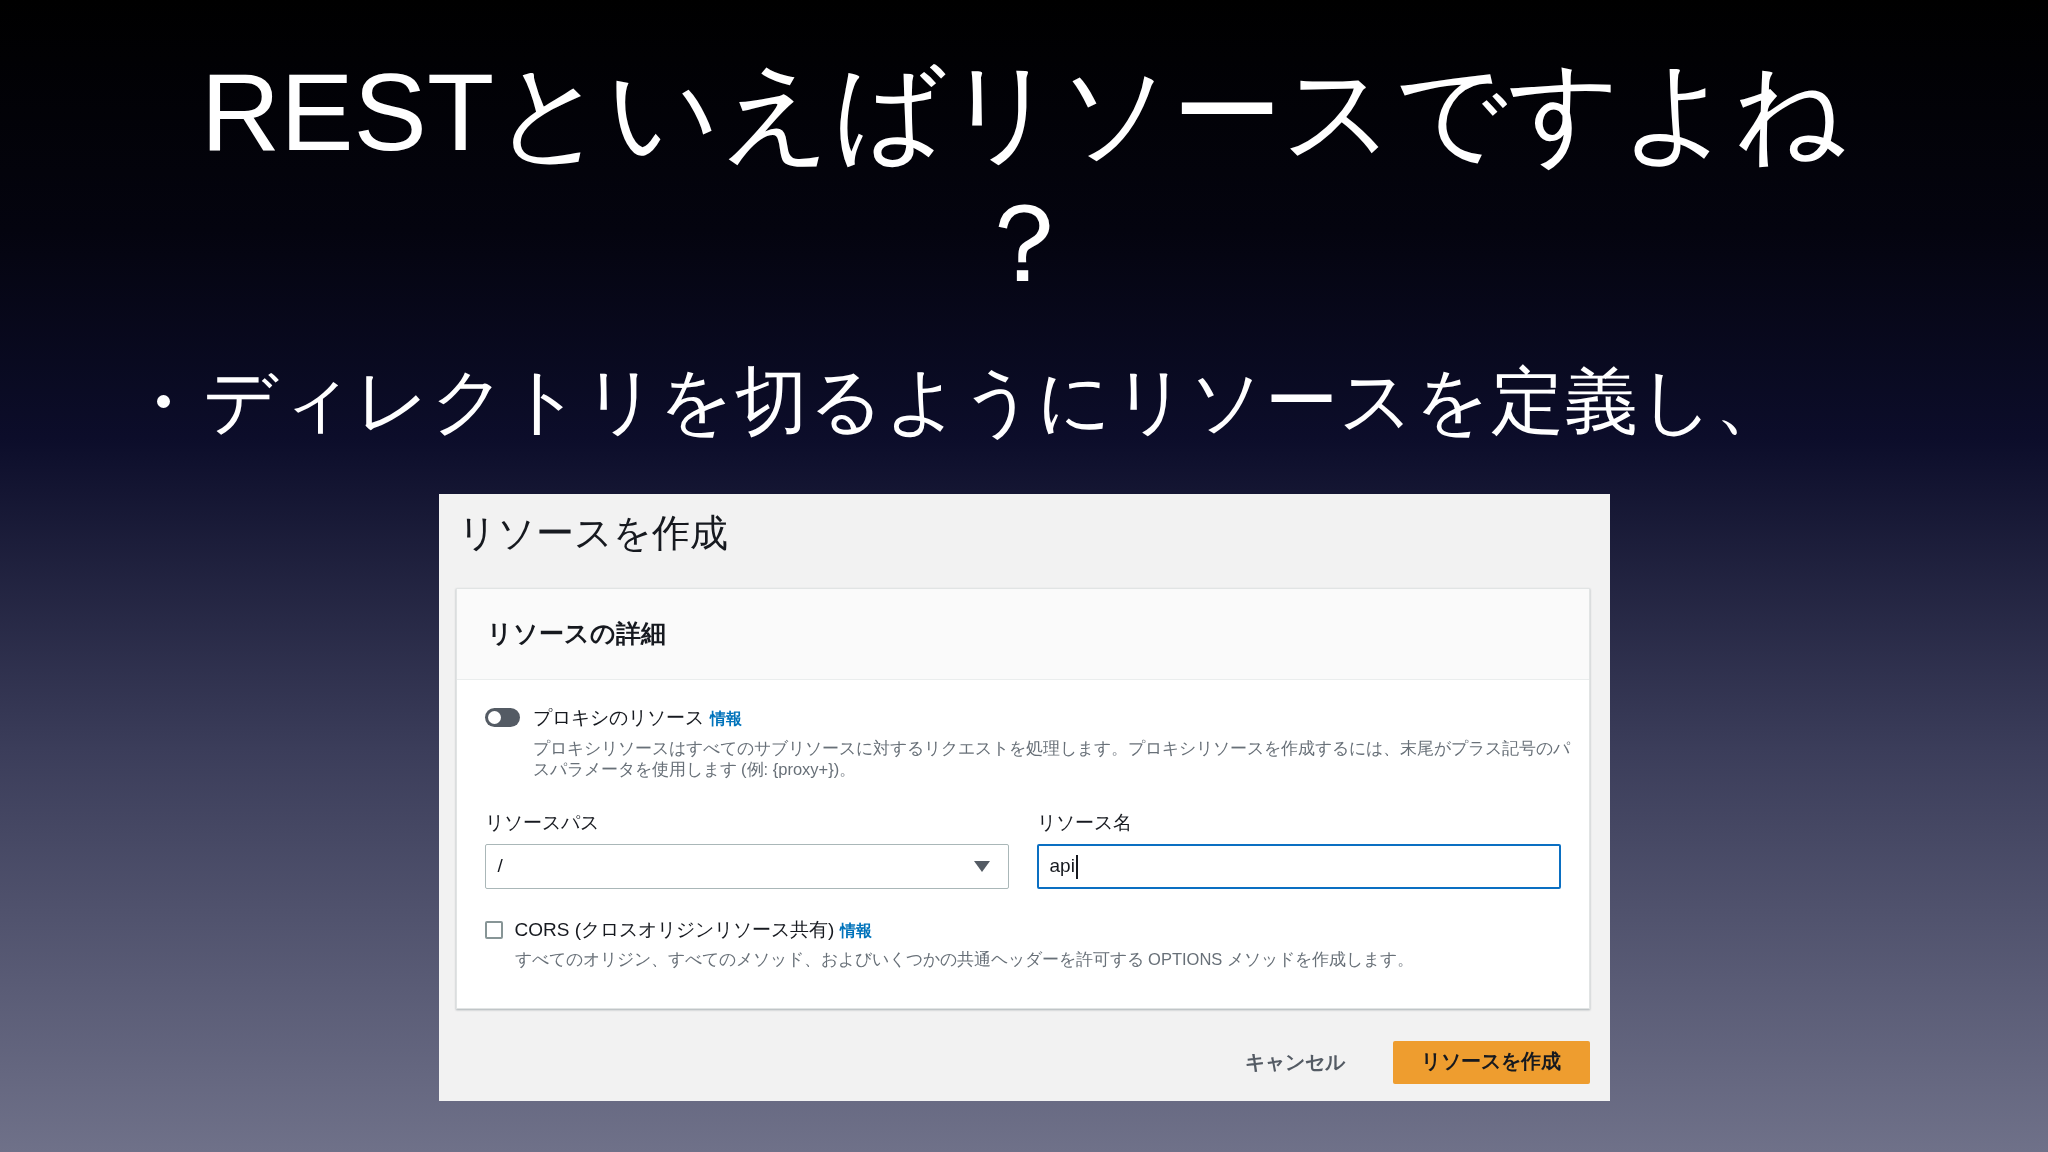  Describe the element at coordinates (1084, 823) in the screenshot. I see `field-label: リソース名` at that location.